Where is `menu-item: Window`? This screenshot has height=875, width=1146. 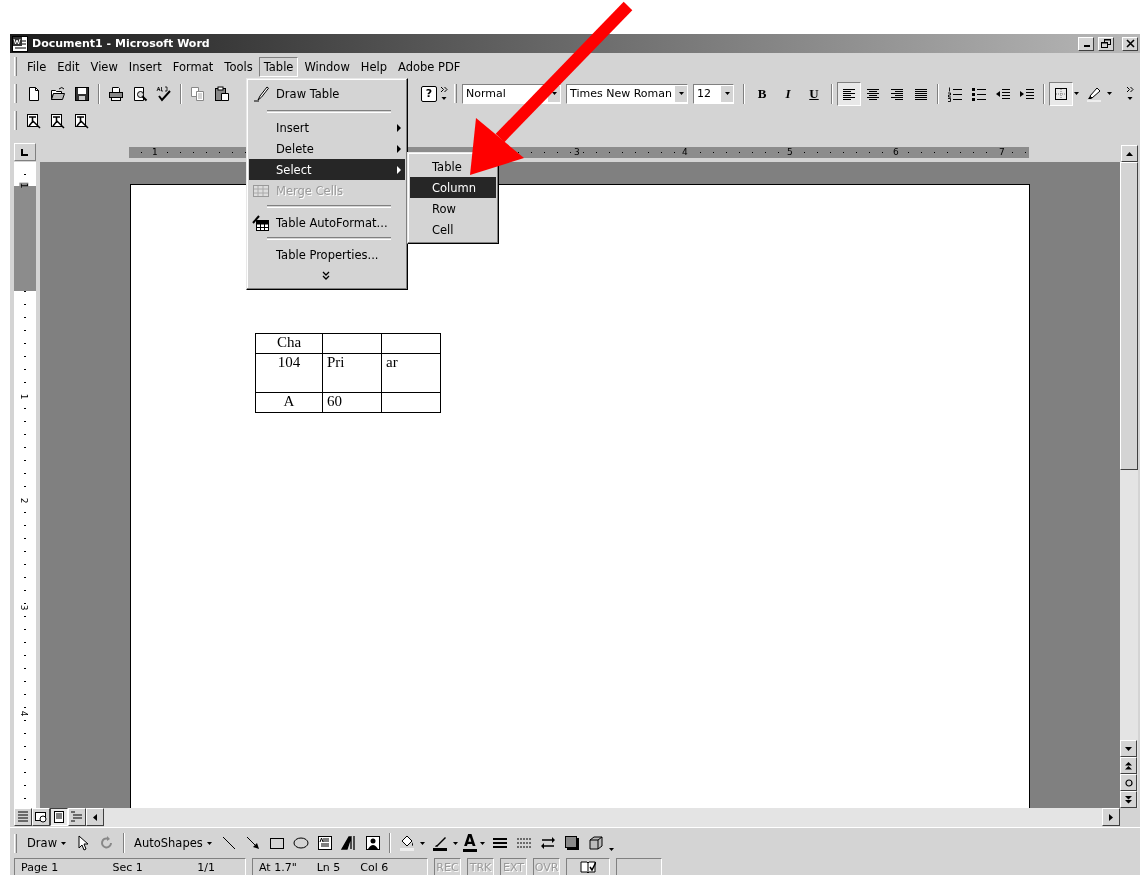
menu-item: Window is located at coordinates (327, 66).